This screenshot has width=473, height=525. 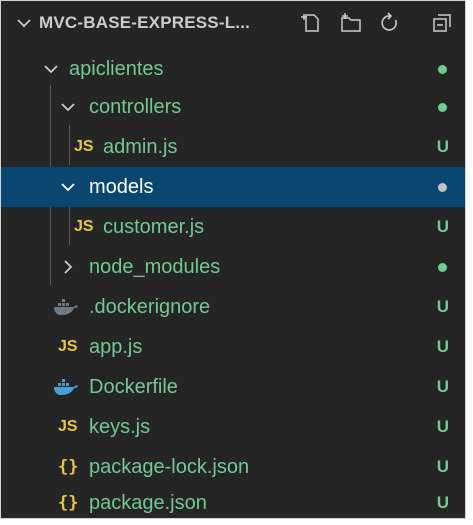 I want to click on collapse-all-icon, so click(x=442, y=23).